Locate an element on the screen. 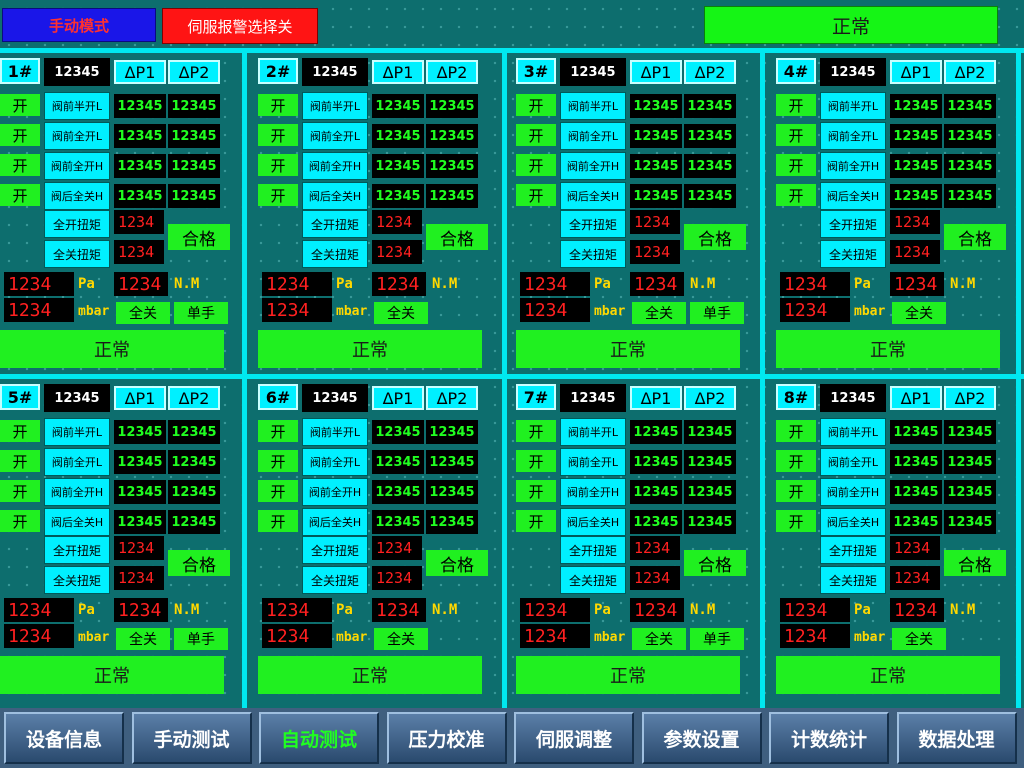 The width and height of the screenshot is (1024, 768). unit-number: 7# is located at coordinates (536, 397).